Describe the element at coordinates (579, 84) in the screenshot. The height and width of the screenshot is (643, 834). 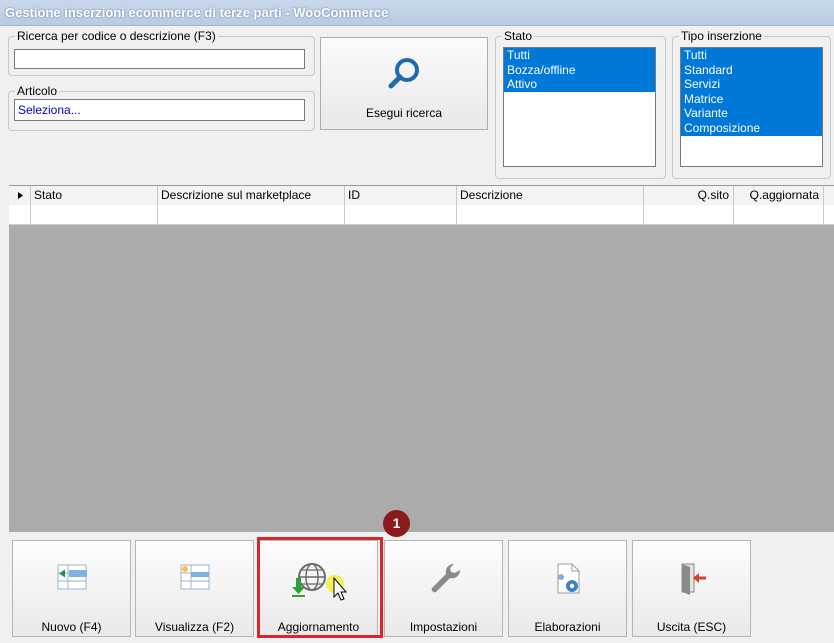
I see `stato-item: Attivo` at that location.